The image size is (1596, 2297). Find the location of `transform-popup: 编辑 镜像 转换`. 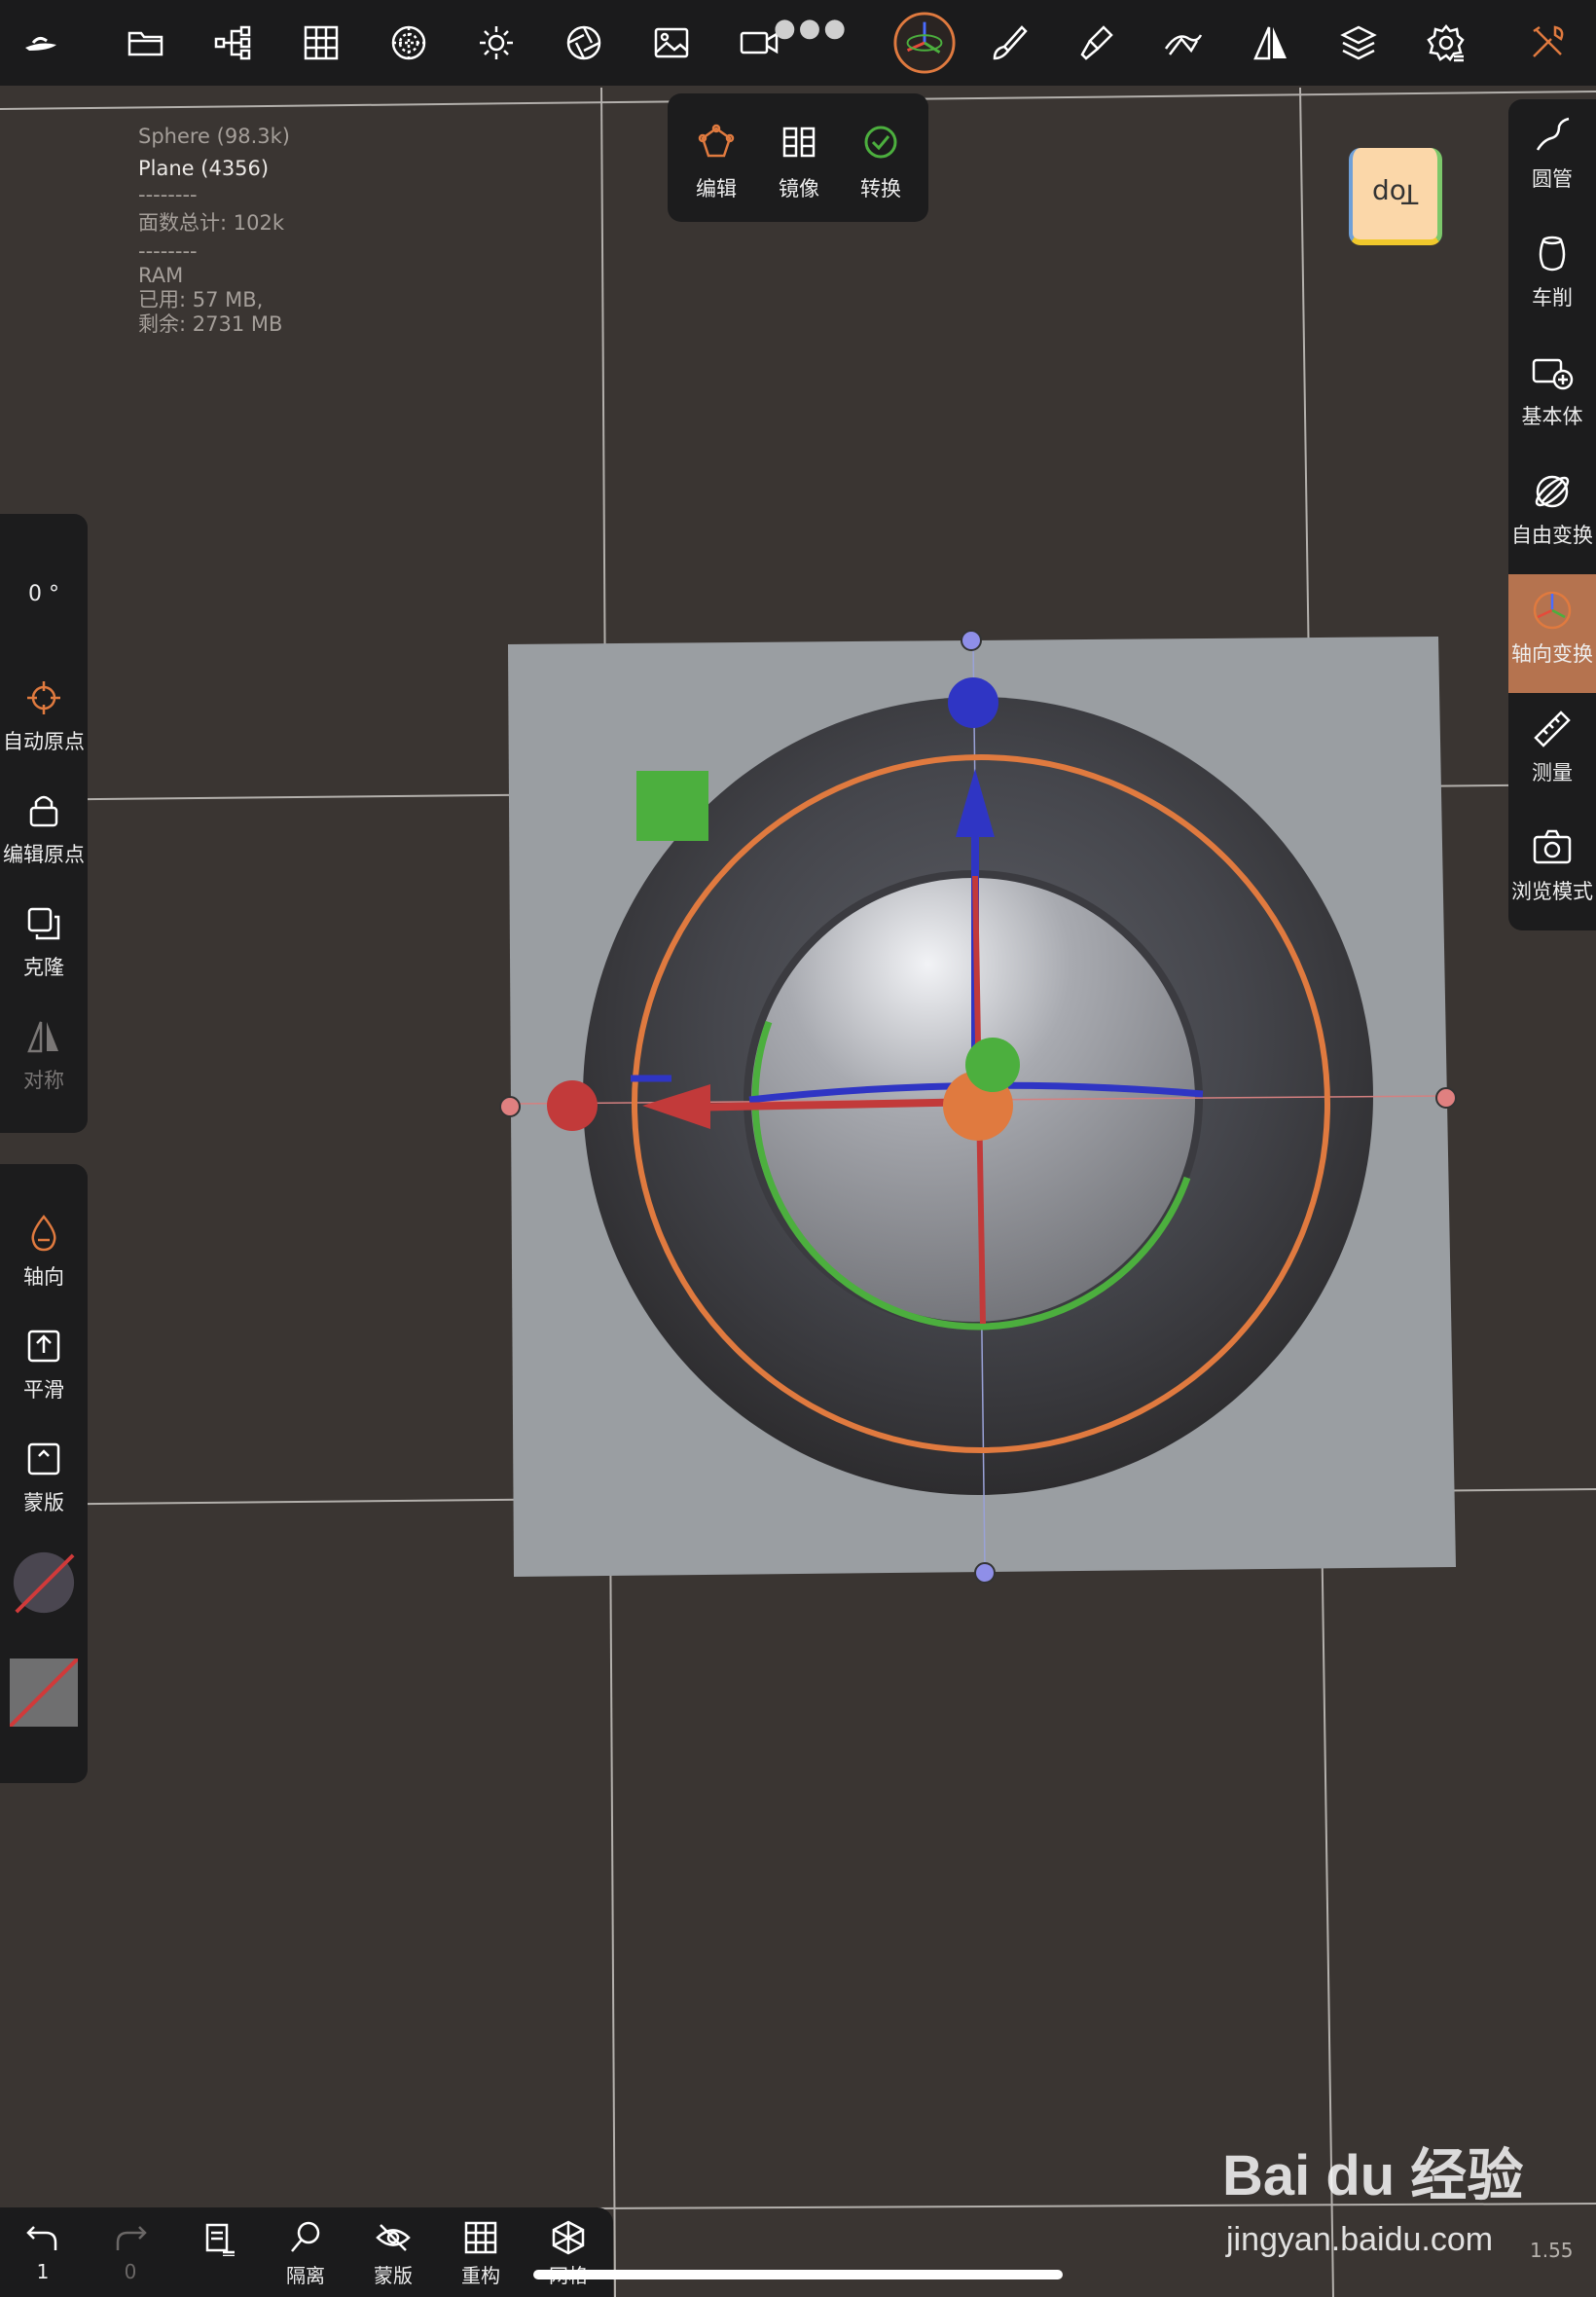

transform-popup: 编辑 镜像 转换 is located at coordinates (798, 157).